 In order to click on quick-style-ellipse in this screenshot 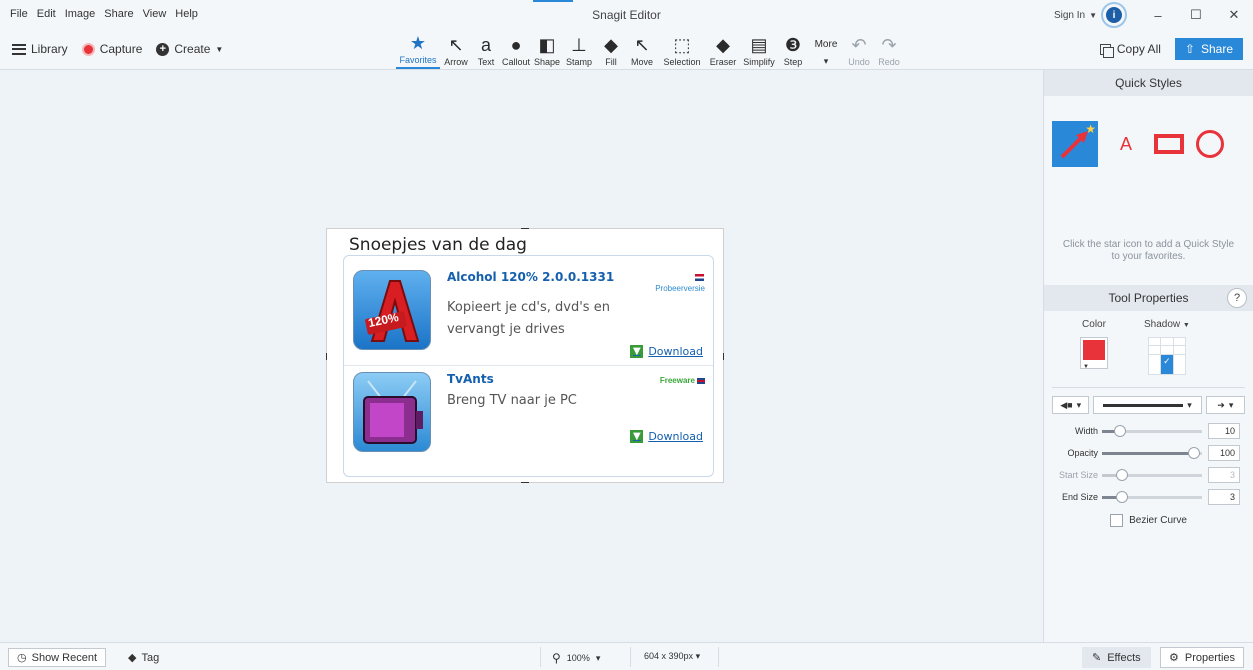, I will do `click(1210, 144)`.